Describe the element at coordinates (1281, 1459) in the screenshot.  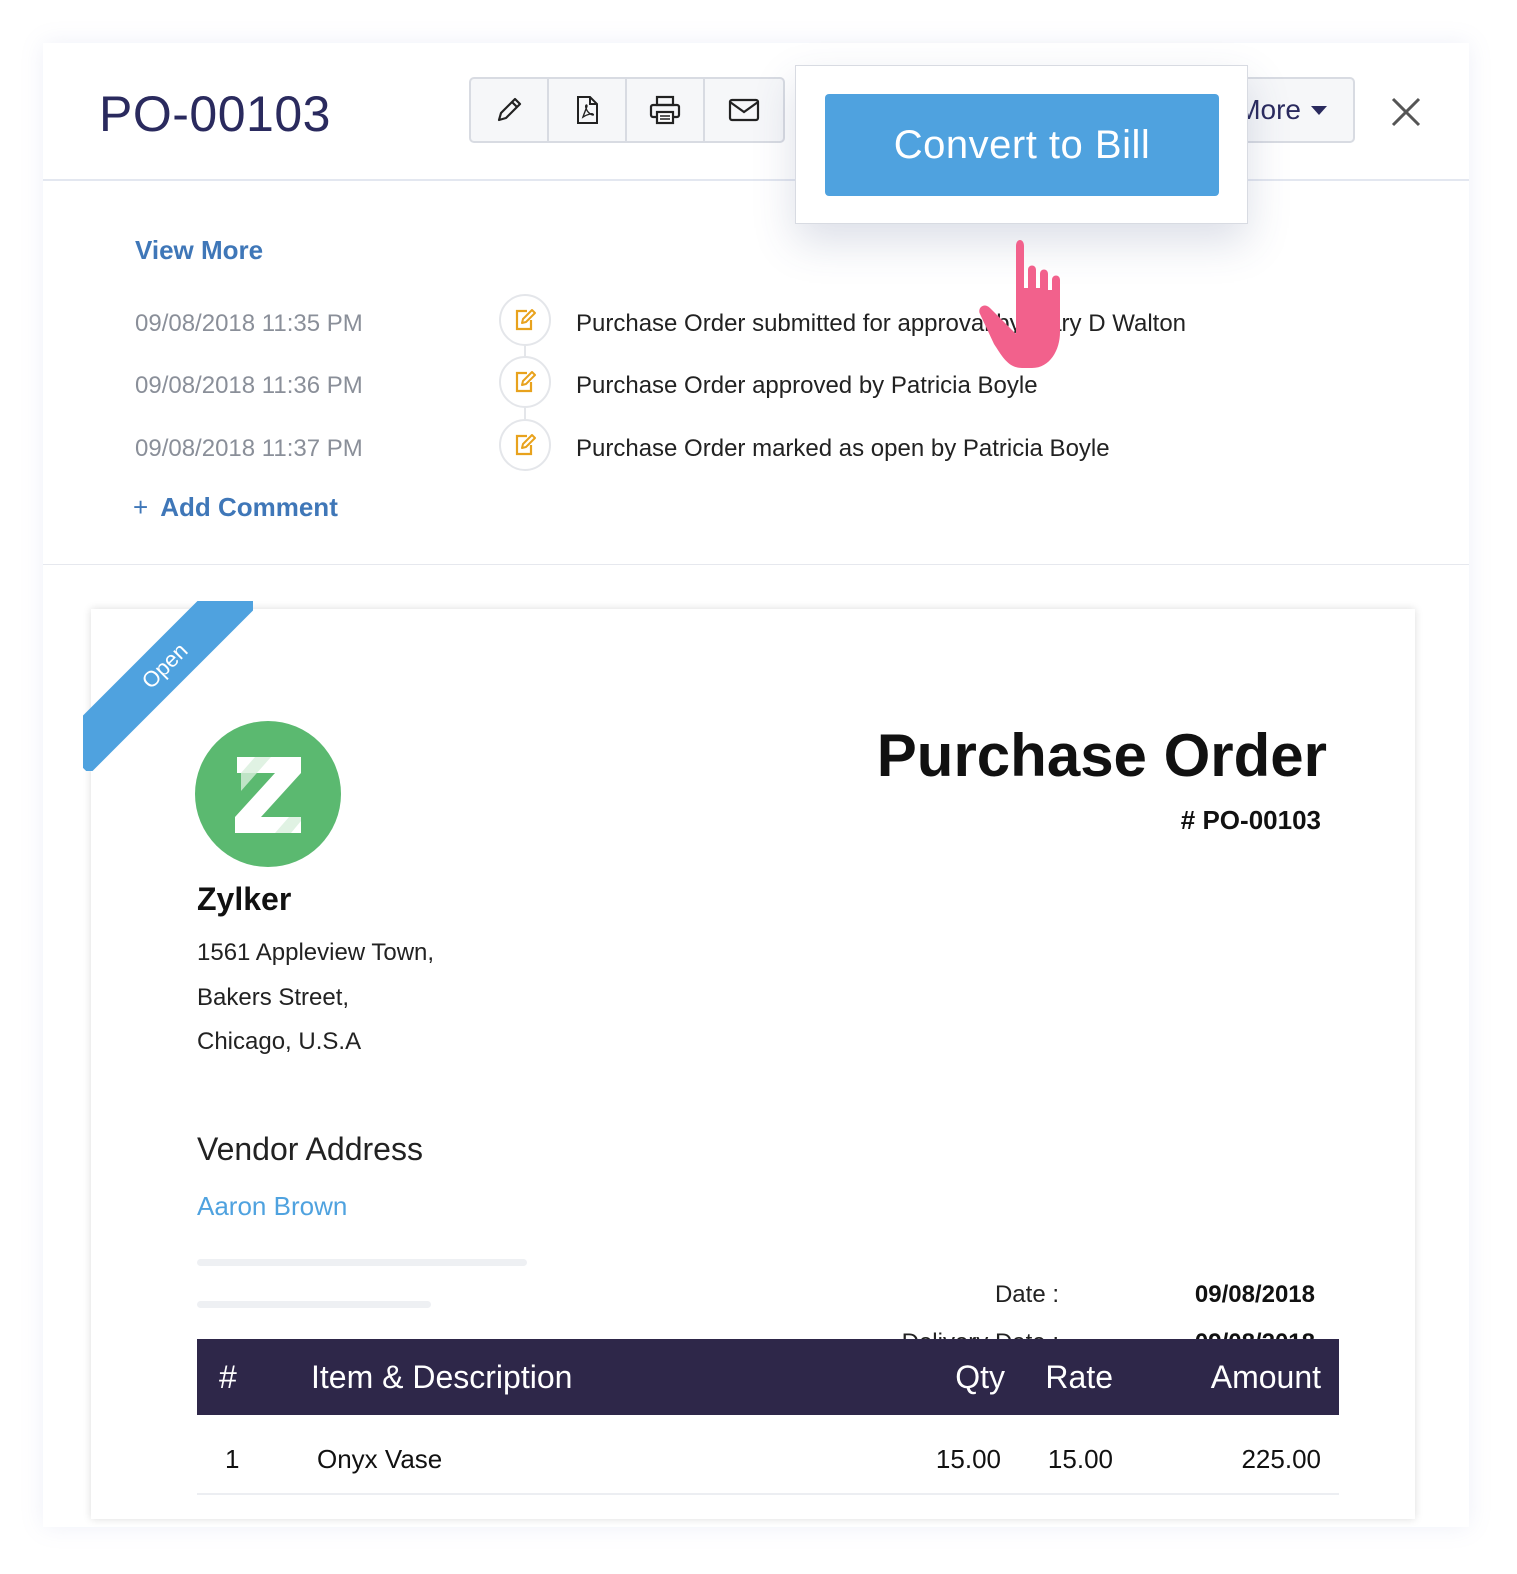
I see `row-amount: 225.00` at that location.